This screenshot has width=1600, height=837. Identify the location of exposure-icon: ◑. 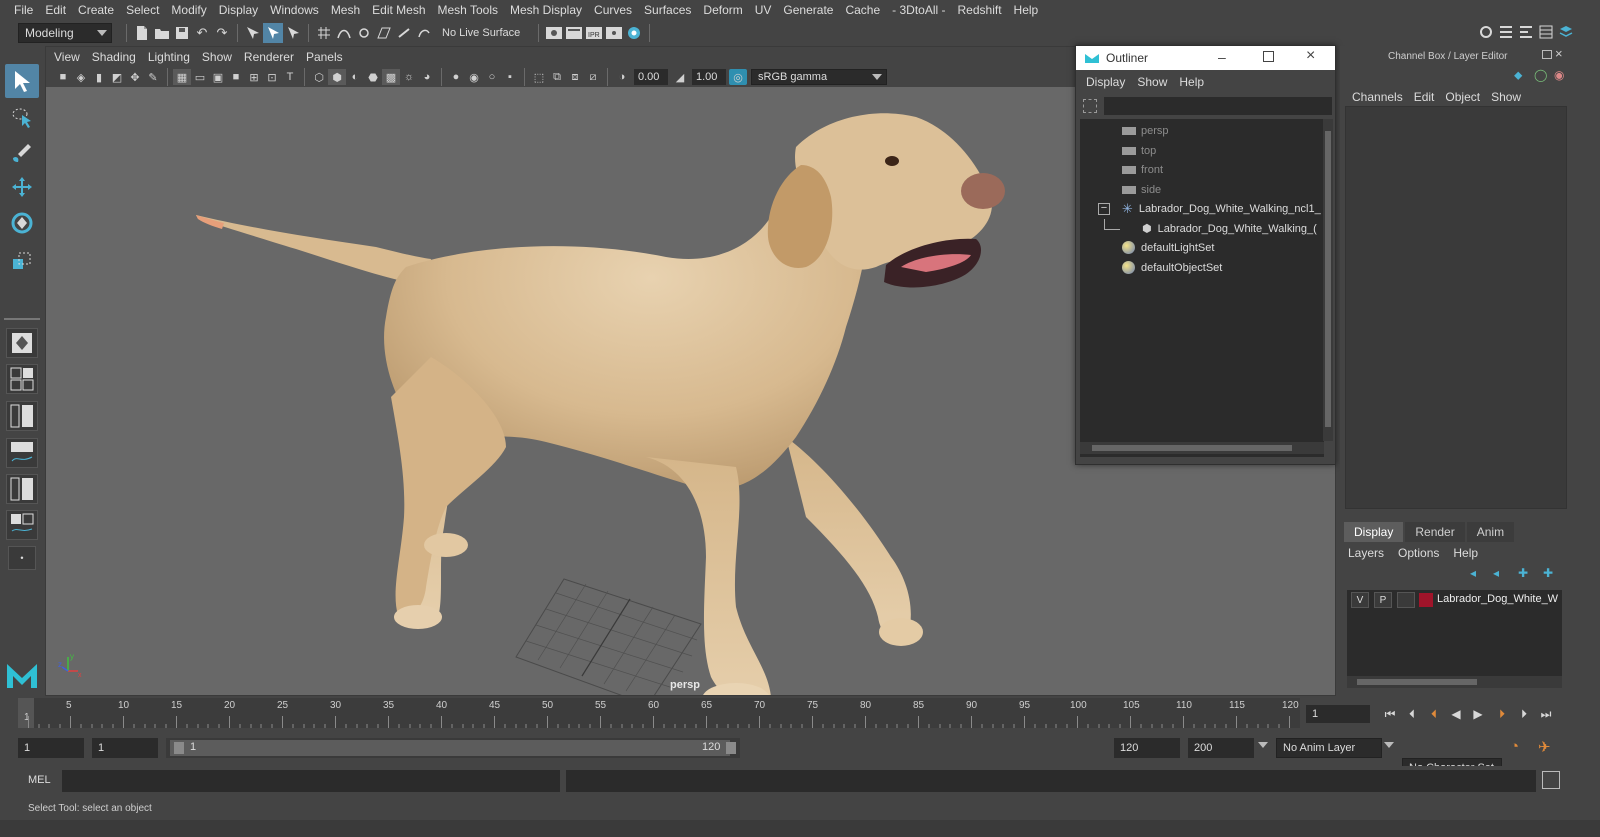
(622, 77).